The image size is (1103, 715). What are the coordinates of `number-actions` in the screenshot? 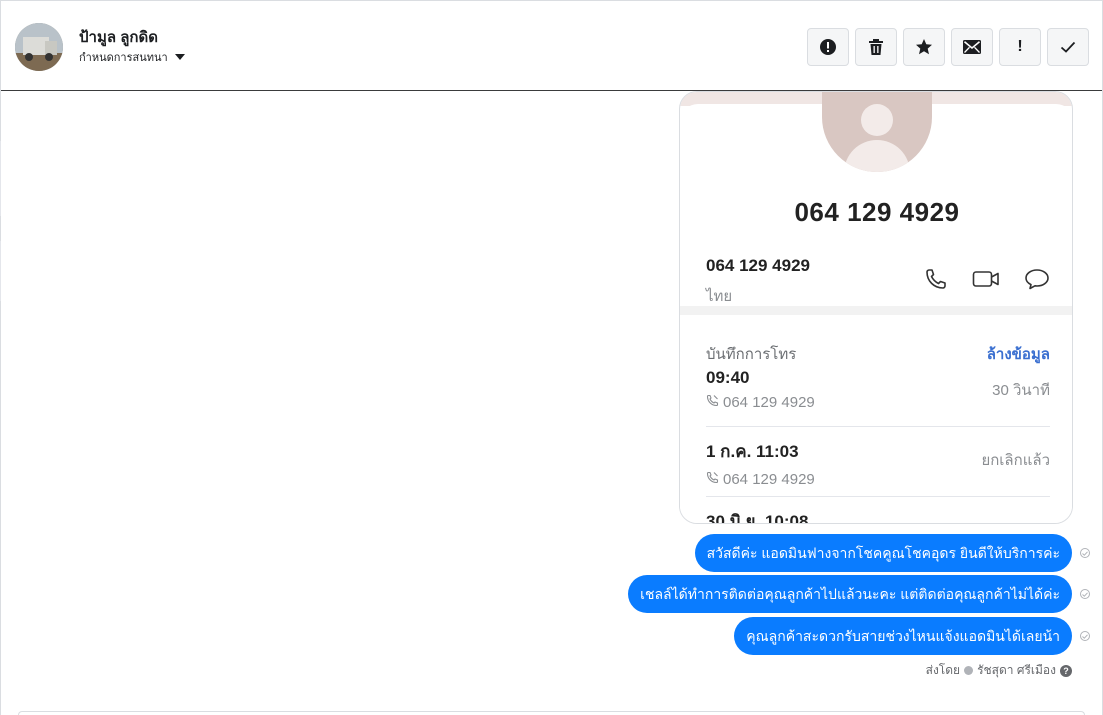 It's located at (987, 281).